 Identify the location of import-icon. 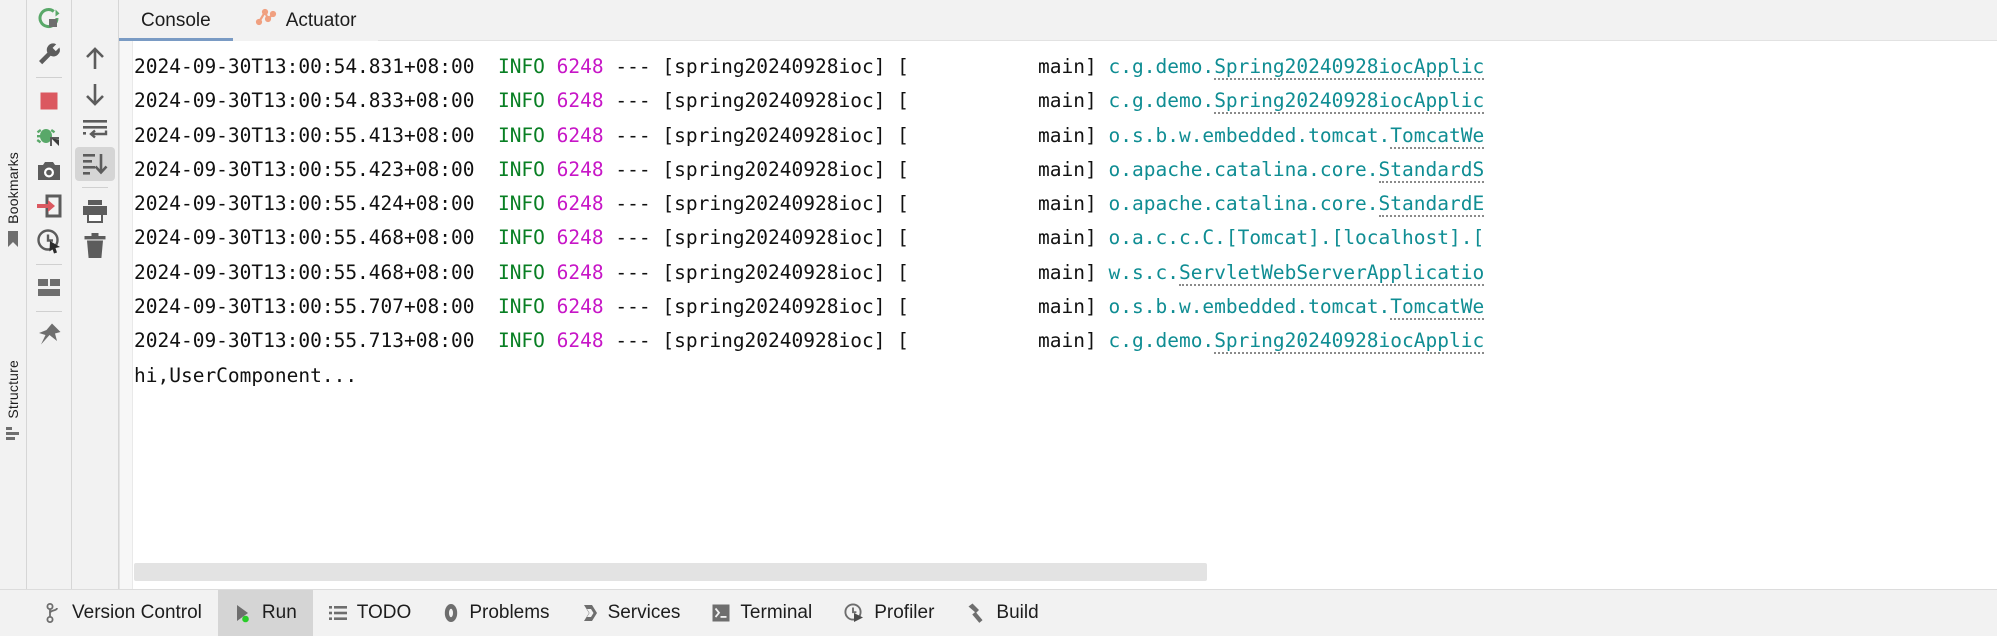
(49, 206).